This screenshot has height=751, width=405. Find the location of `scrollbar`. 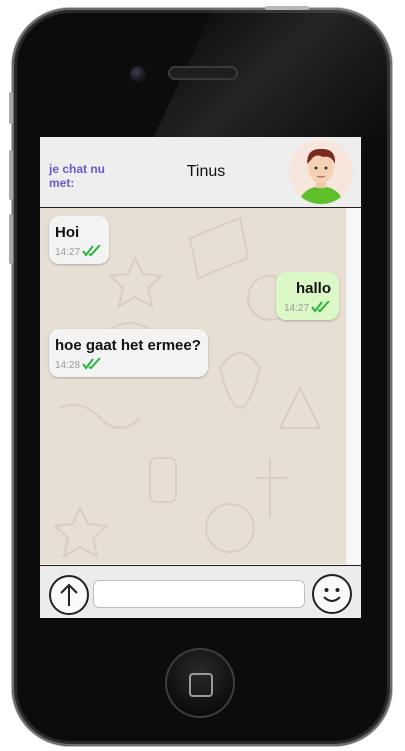

scrollbar is located at coordinates (353, 386).